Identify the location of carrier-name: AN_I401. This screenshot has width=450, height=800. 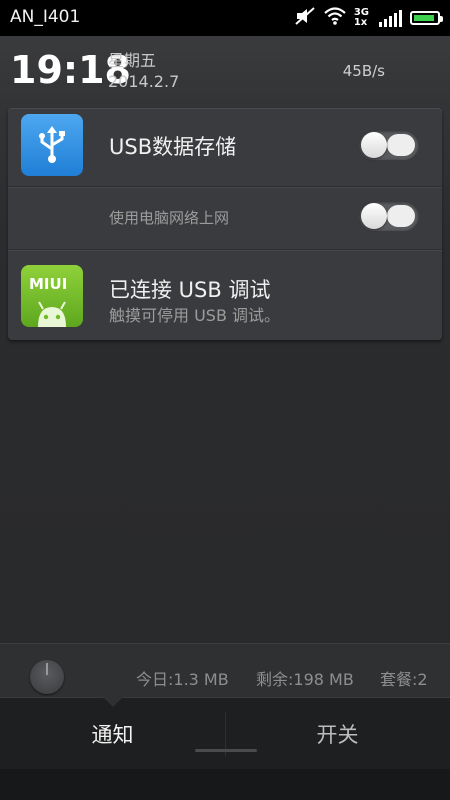
(45, 17).